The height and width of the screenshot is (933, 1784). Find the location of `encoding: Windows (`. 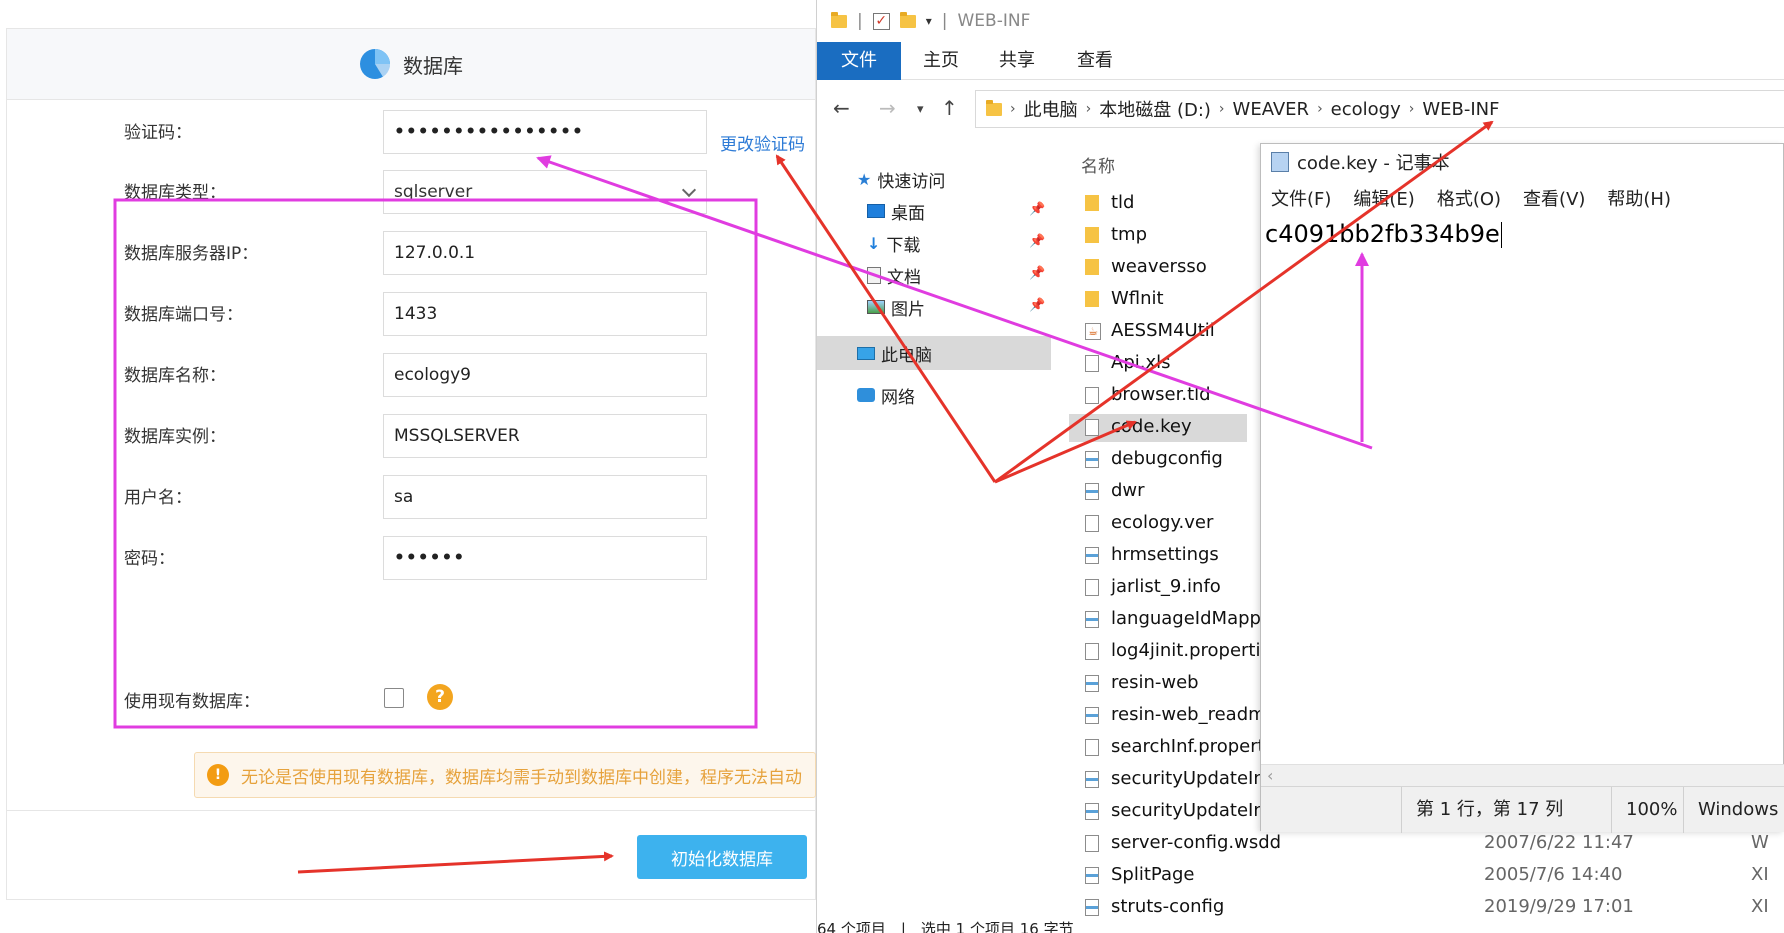

encoding: Windows ( is located at coordinates (1733, 810).